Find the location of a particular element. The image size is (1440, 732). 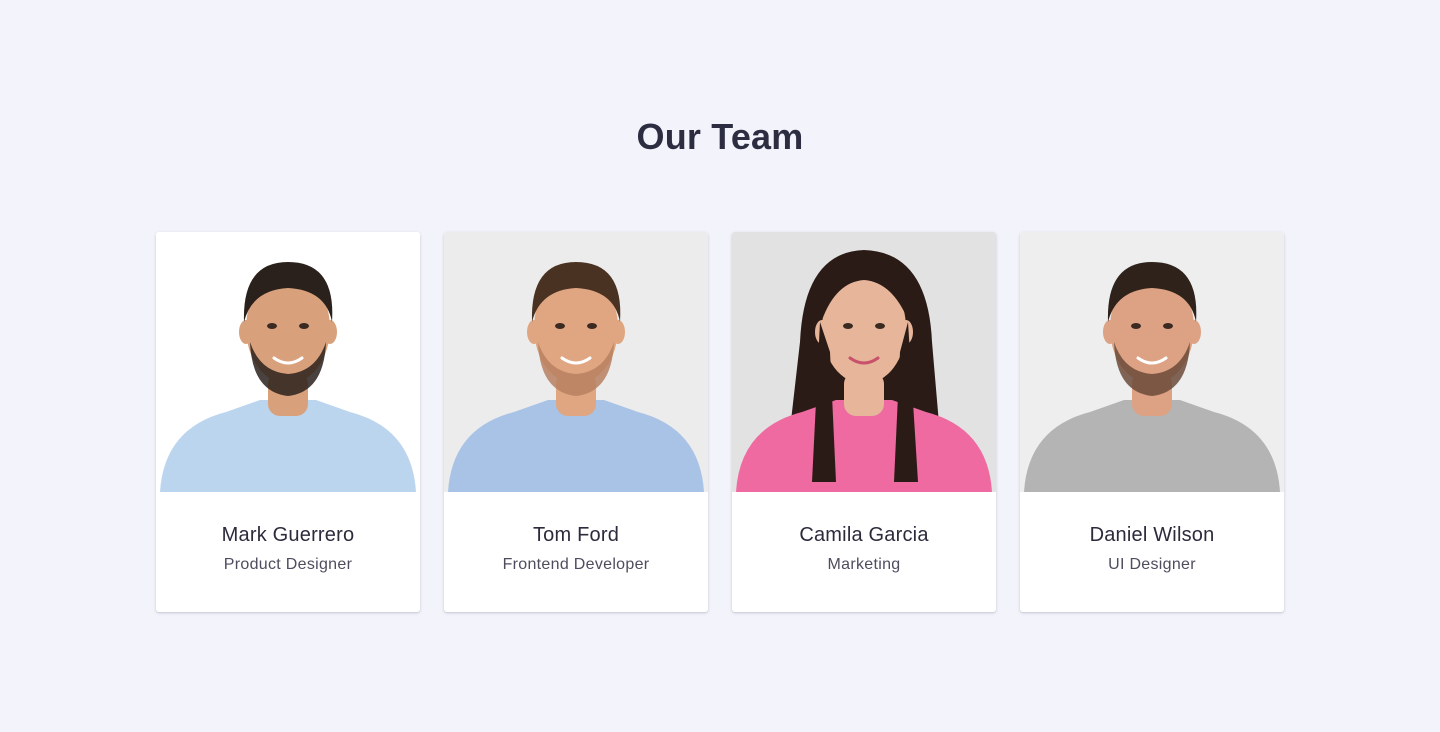

team-card-daniel-wilson: Daniel Wilson UI Designer is located at coordinates (1152, 422).